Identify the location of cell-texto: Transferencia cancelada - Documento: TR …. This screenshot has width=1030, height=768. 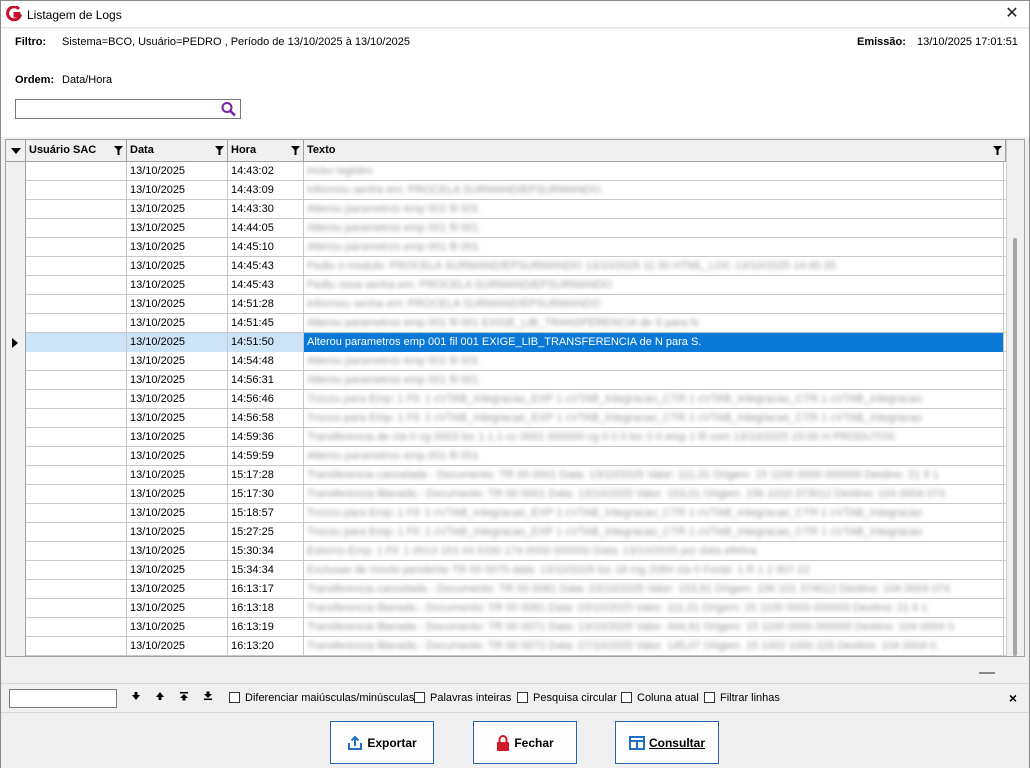
(654, 589).